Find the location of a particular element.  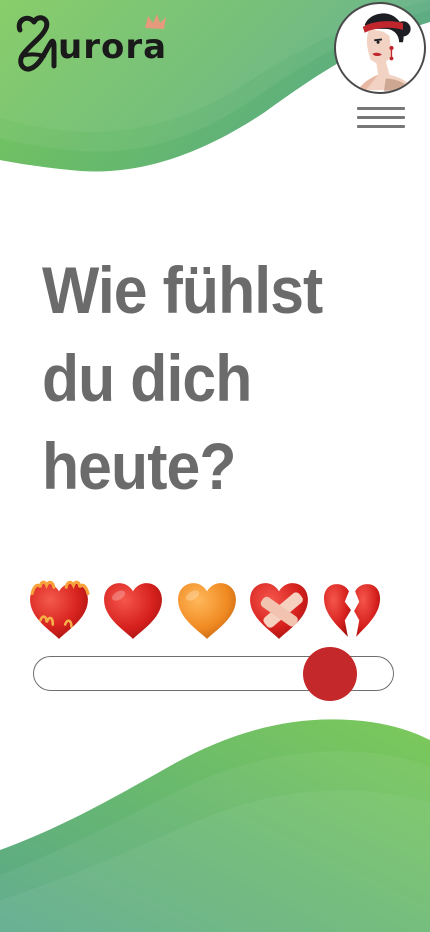

red-heart-icon is located at coordinates (133, 611).